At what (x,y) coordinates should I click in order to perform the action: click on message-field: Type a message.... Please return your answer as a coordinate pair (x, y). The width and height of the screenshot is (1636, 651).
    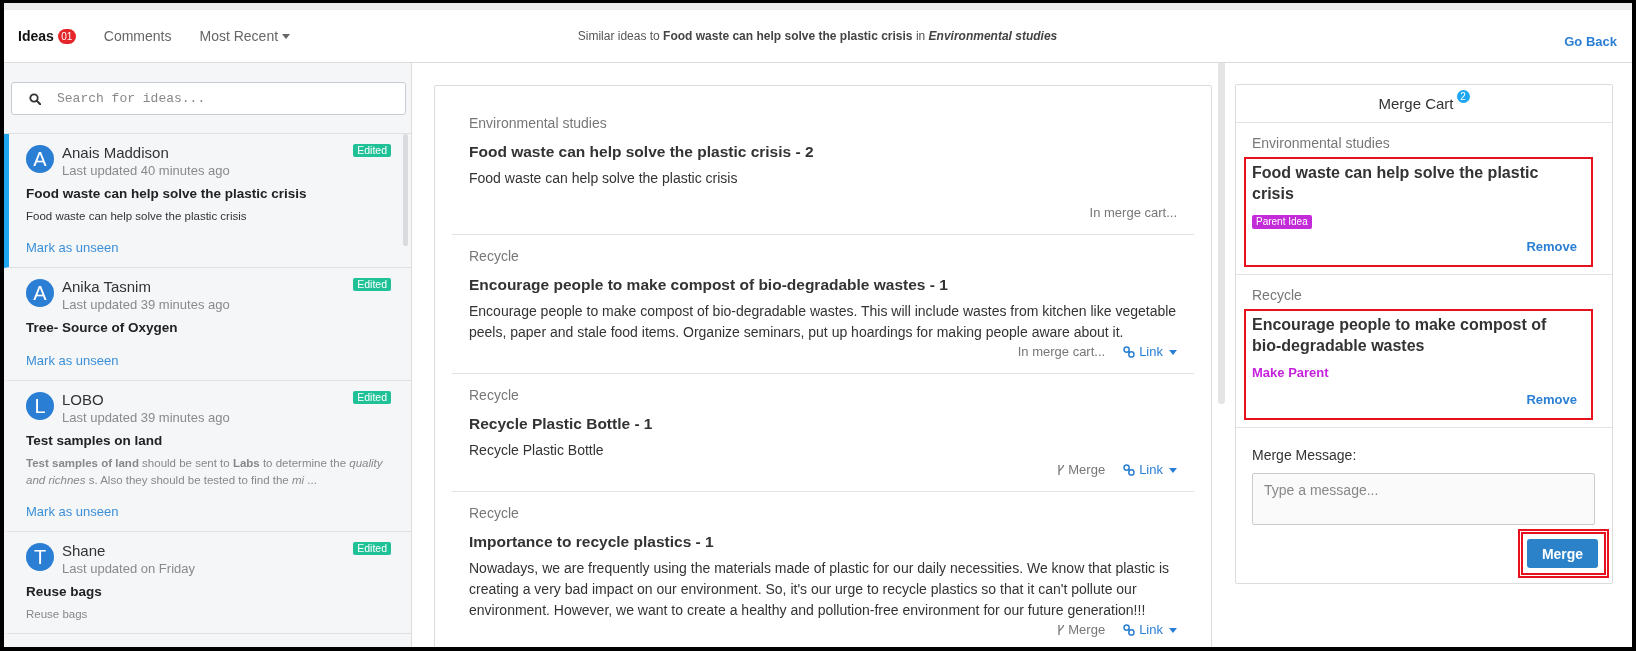
    Looking at the image, I should click on (1423, 499).